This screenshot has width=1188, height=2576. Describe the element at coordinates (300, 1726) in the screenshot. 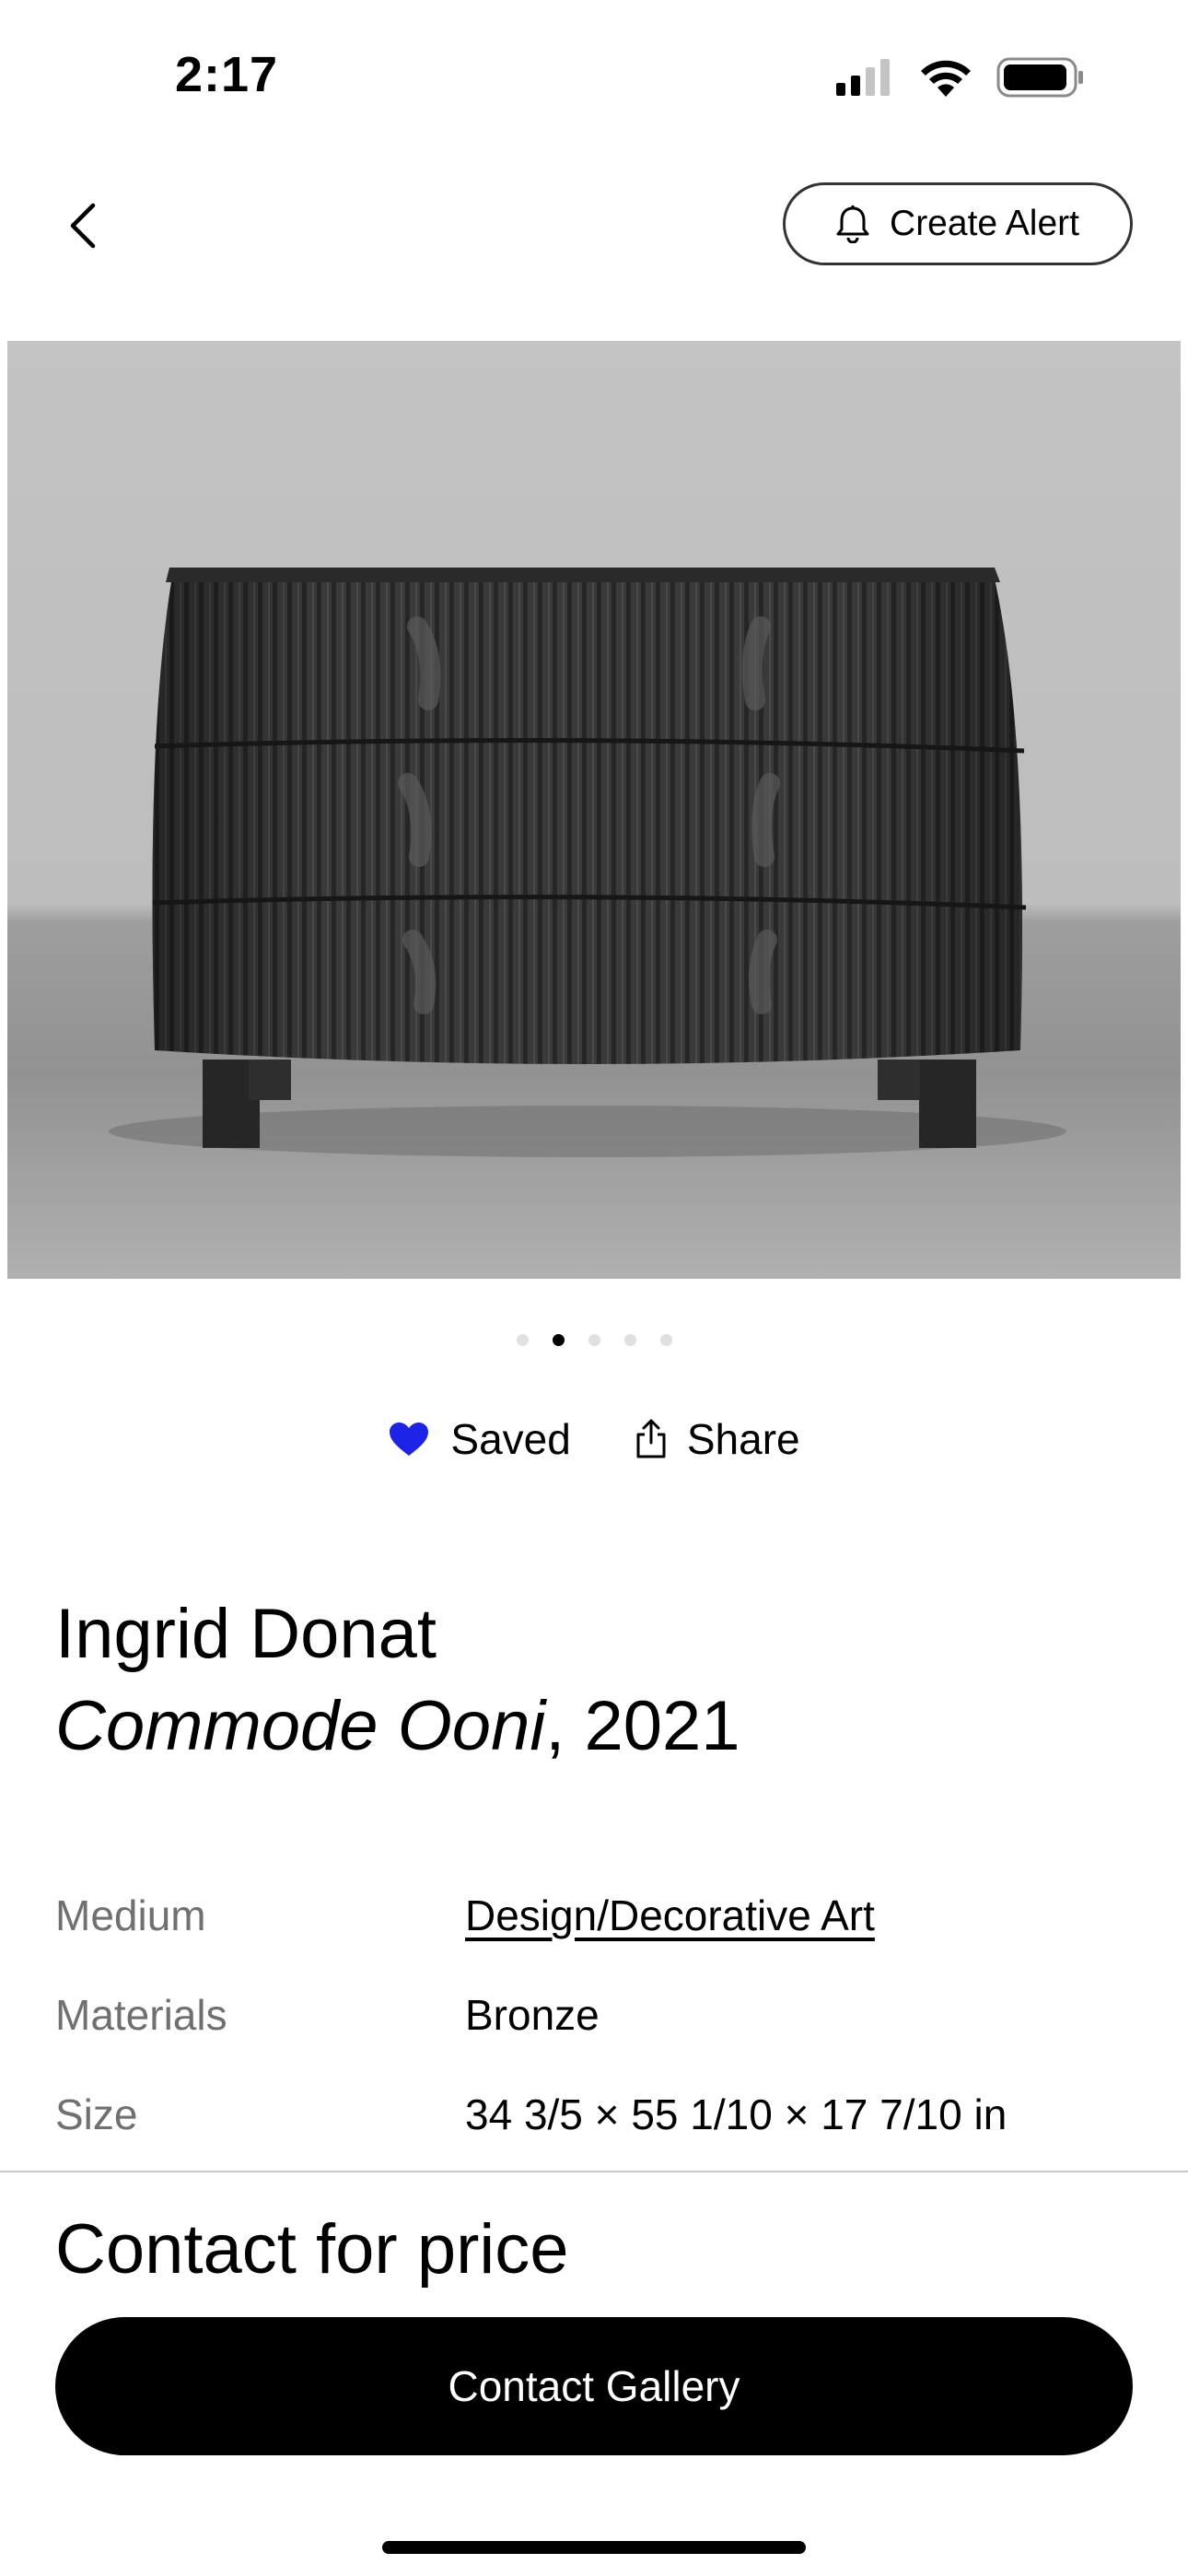

I see `artwork-title-text: Commode Ooni` at that location.